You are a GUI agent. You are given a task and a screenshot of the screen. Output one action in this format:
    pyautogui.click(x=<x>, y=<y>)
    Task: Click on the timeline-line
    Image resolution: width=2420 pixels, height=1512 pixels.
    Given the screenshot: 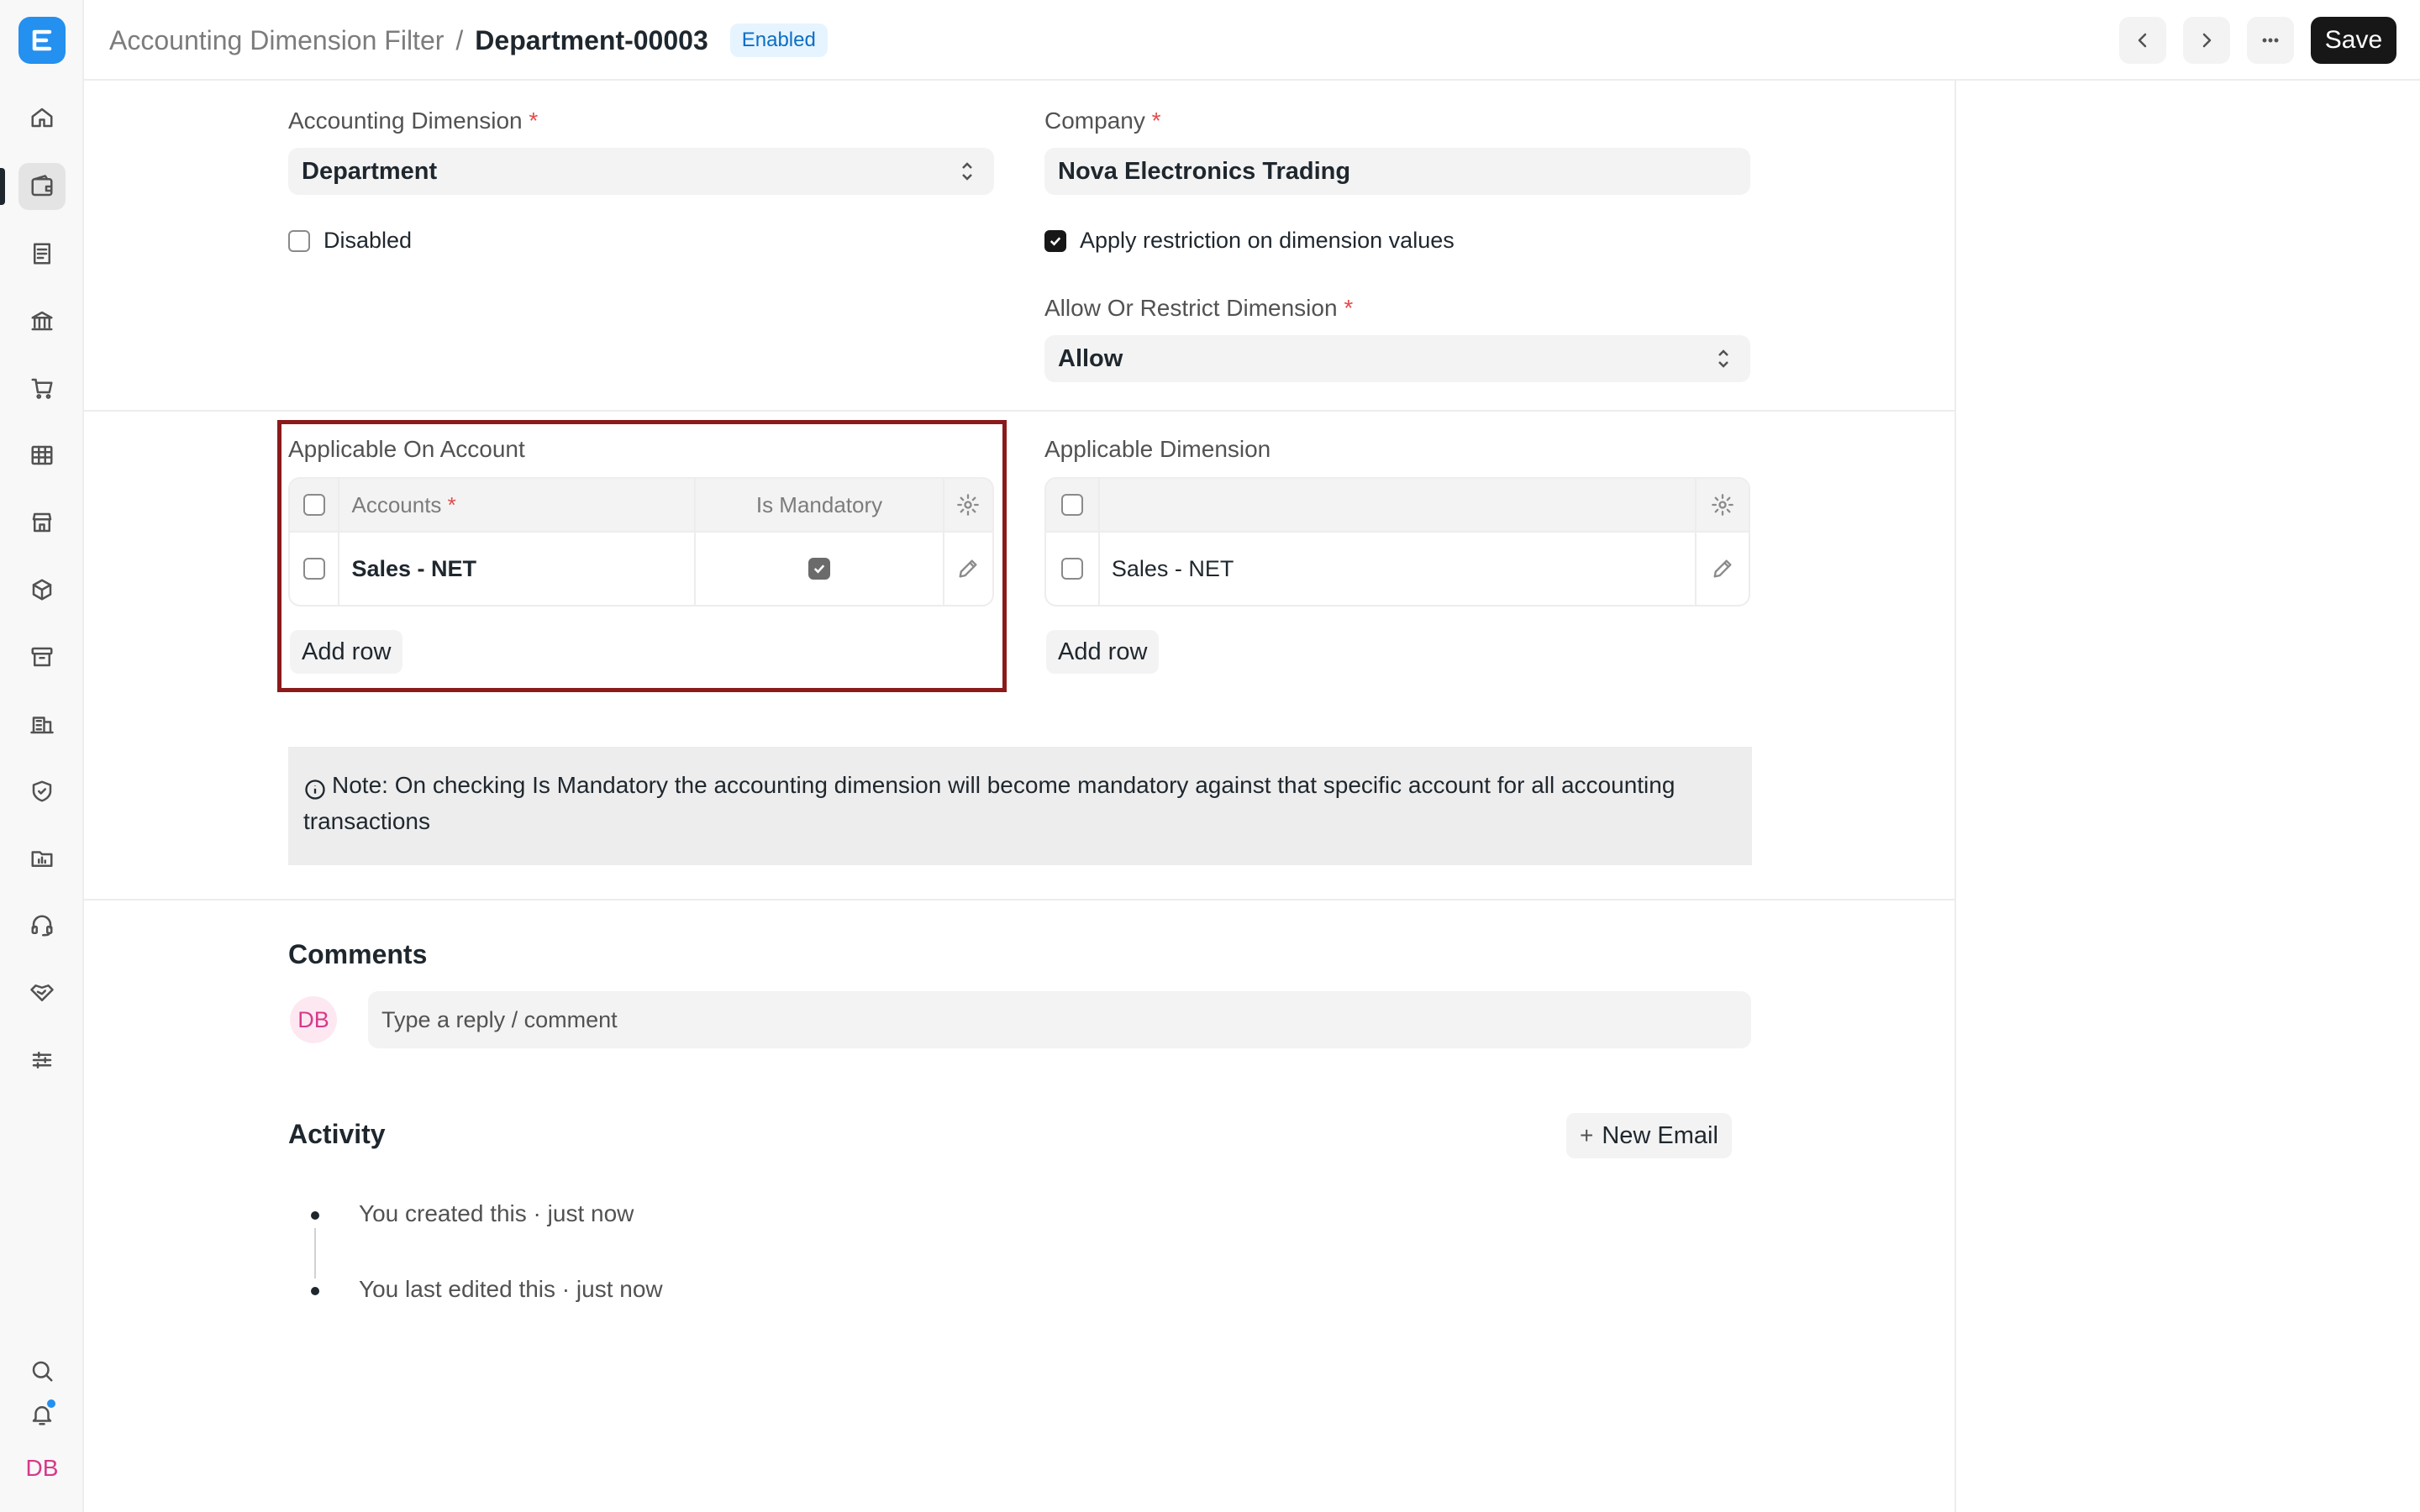 What is the action you would take?
    pyautogui.click(x=315, y=1253)
    